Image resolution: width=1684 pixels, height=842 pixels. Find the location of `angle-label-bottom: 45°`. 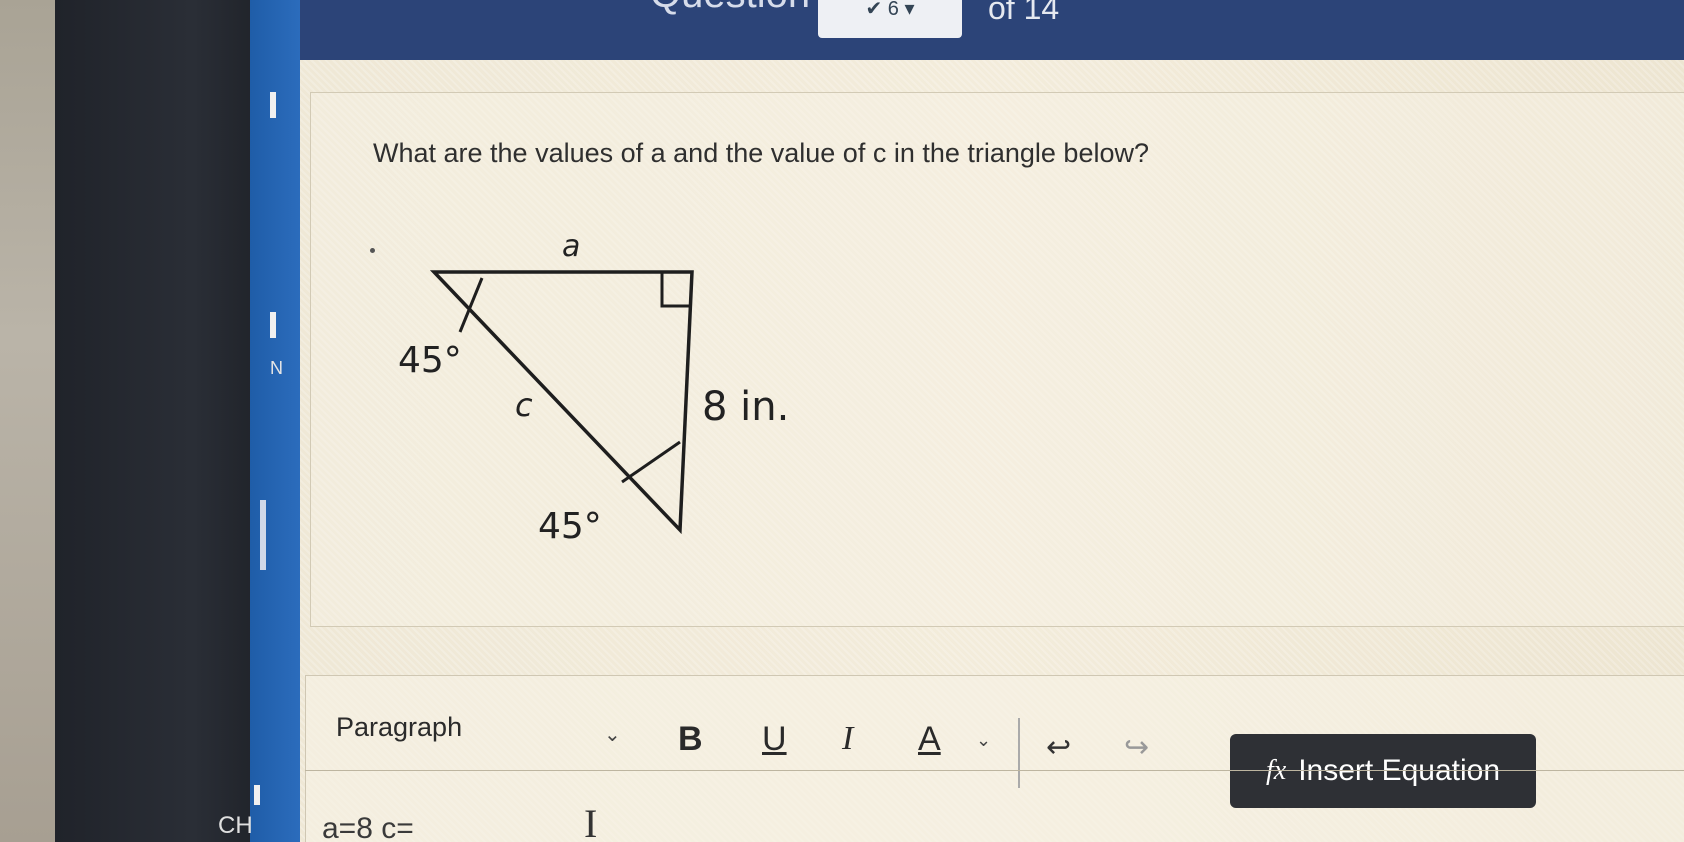

angle-label-bottom: 45° is located at coordinates (570, 526).